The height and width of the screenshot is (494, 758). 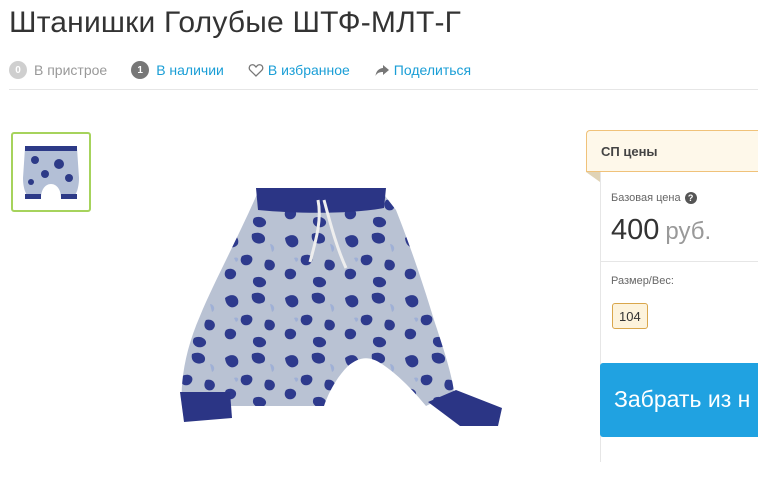 I want to click on price-panel-divider, so click(x=679, y=261).